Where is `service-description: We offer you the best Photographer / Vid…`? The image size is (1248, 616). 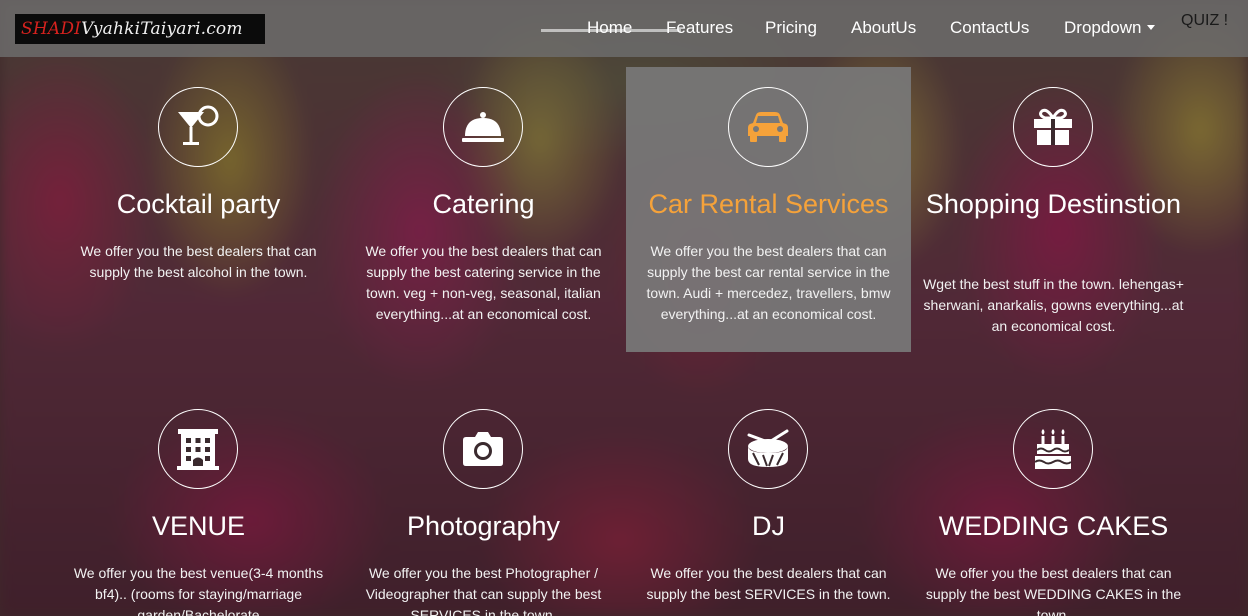
service-description: We offer you the best Photographer / Vid… is located at coordinates (483, 590).